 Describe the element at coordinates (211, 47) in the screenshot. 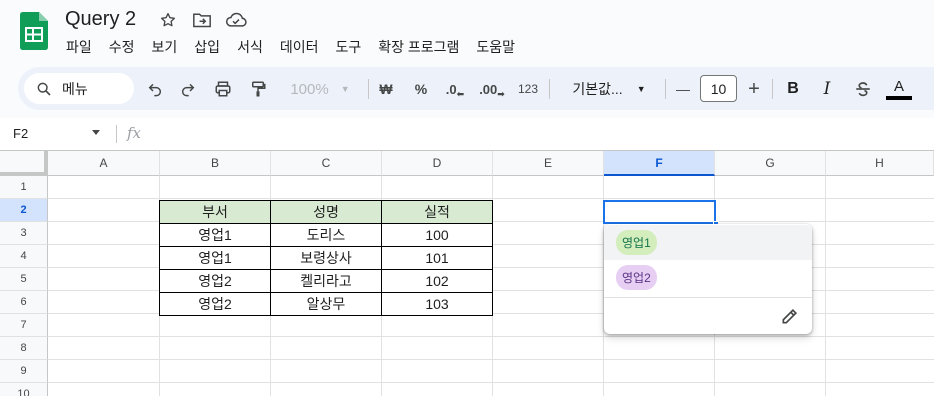

I see `menu-insert: 삽입` at that location.